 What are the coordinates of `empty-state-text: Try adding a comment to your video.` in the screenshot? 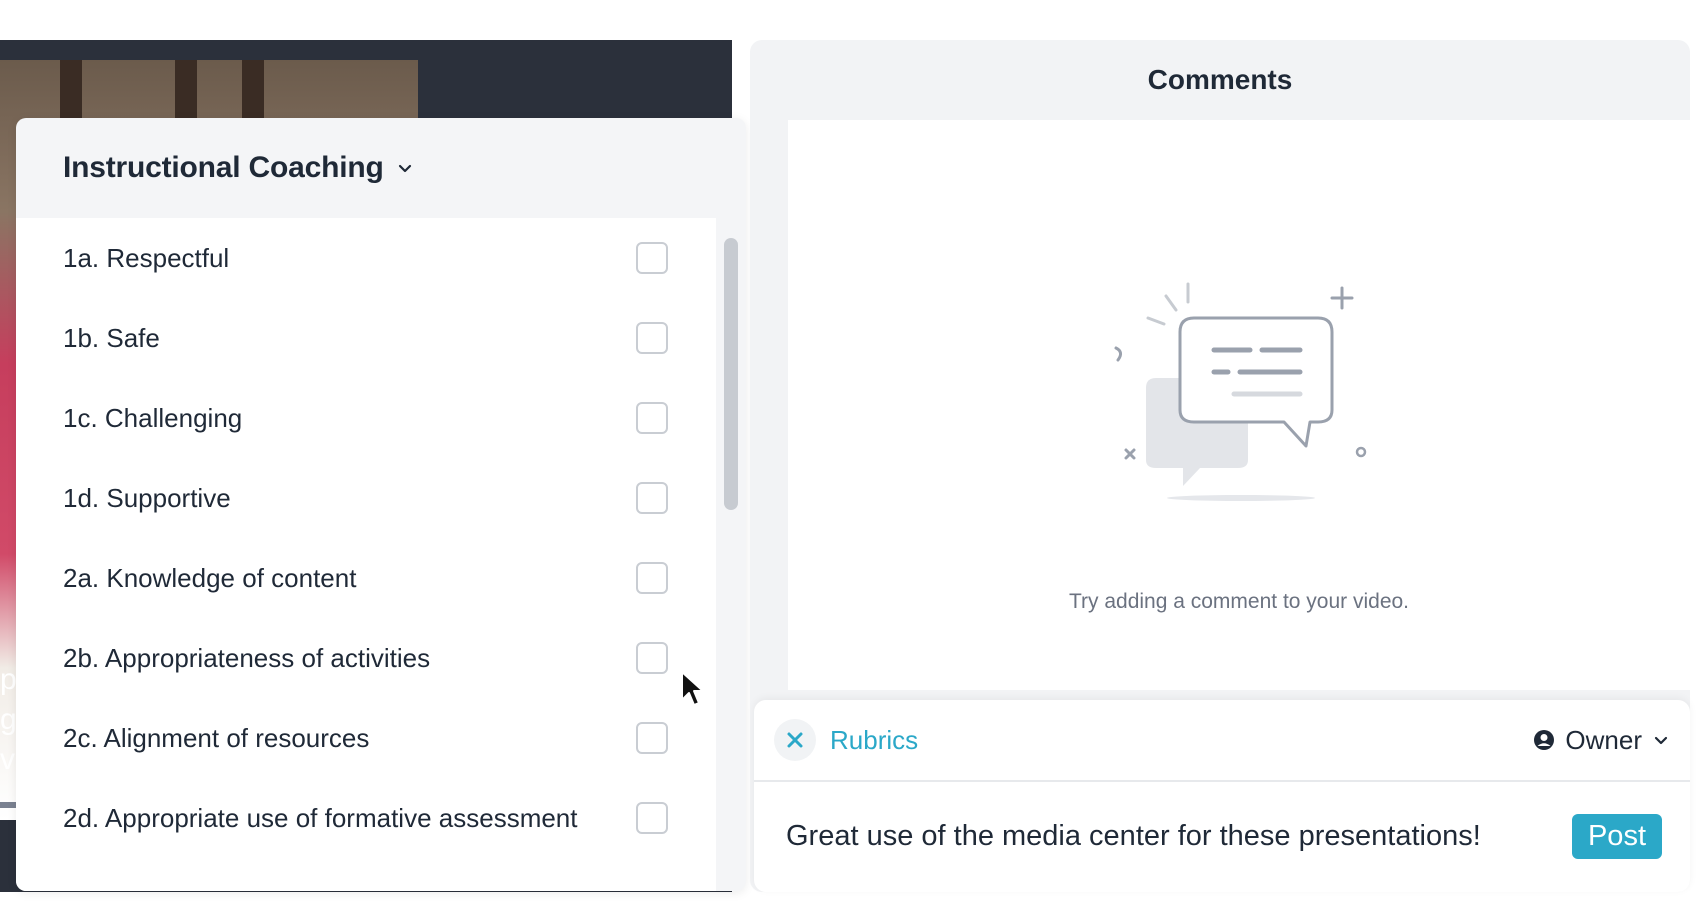 It's located at (1239, 601).